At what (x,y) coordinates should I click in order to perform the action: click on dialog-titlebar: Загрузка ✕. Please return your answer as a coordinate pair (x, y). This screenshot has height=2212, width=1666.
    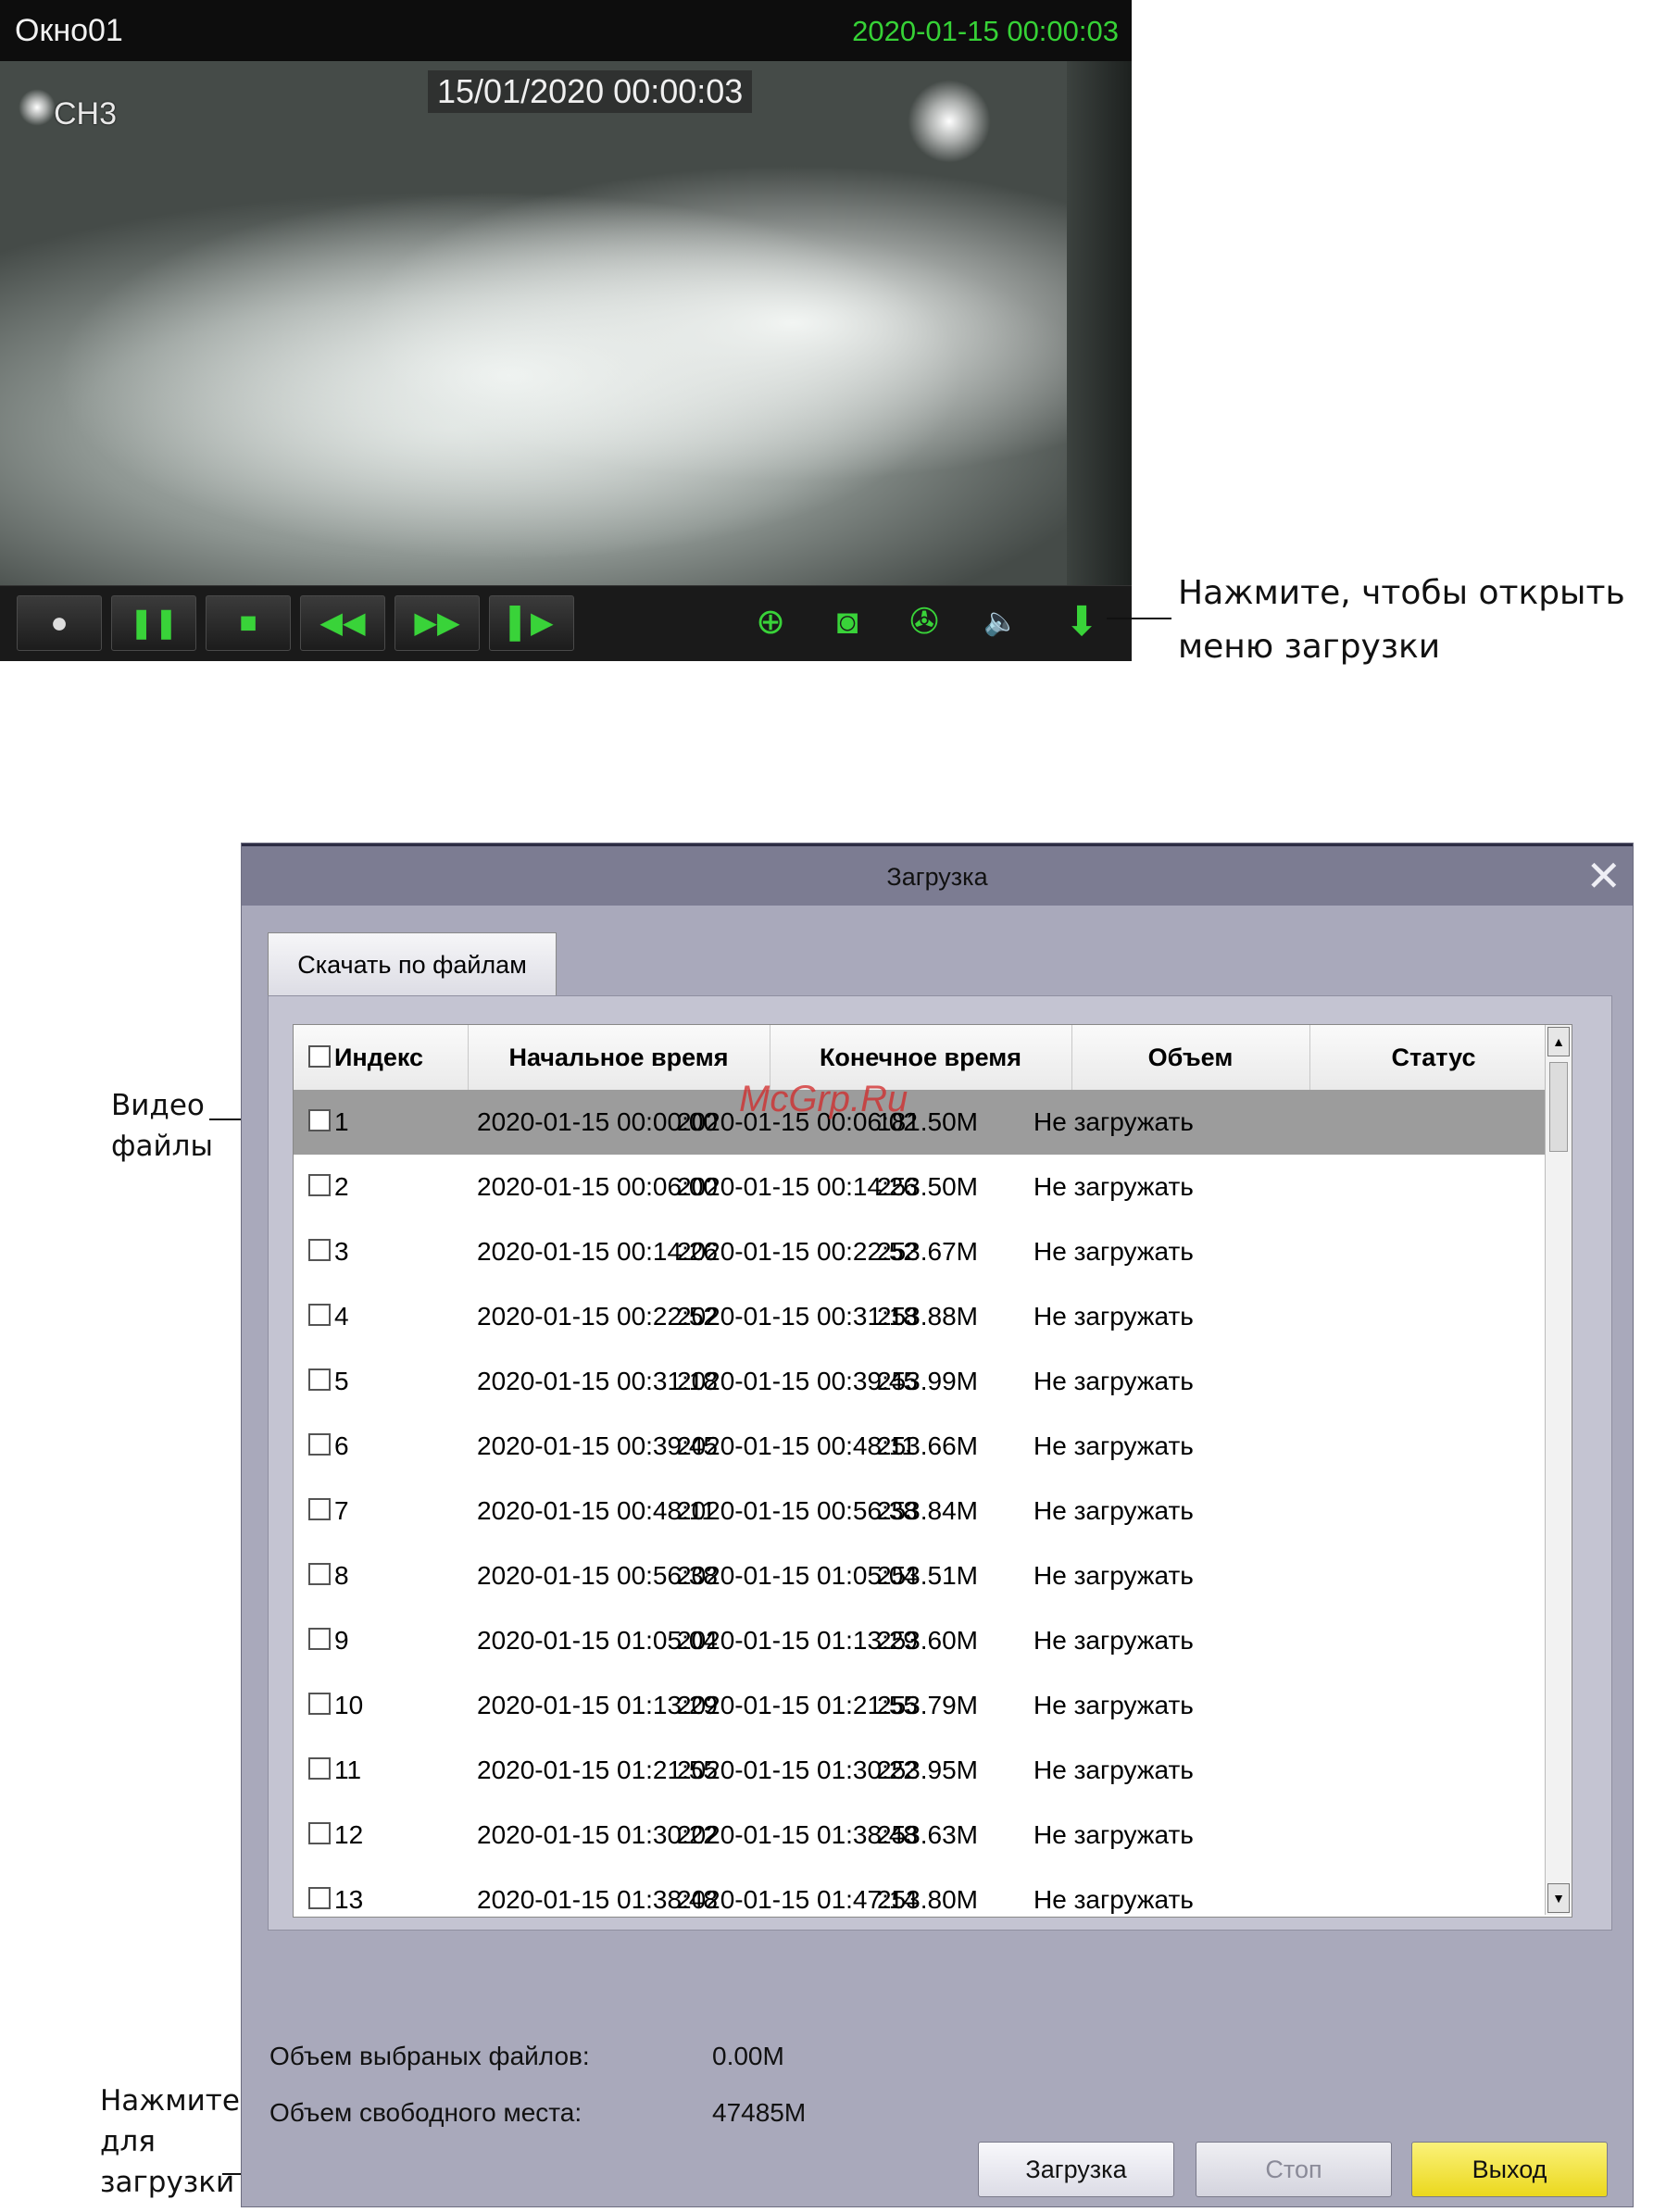
    Looking at the image, I should click on (937, 875).